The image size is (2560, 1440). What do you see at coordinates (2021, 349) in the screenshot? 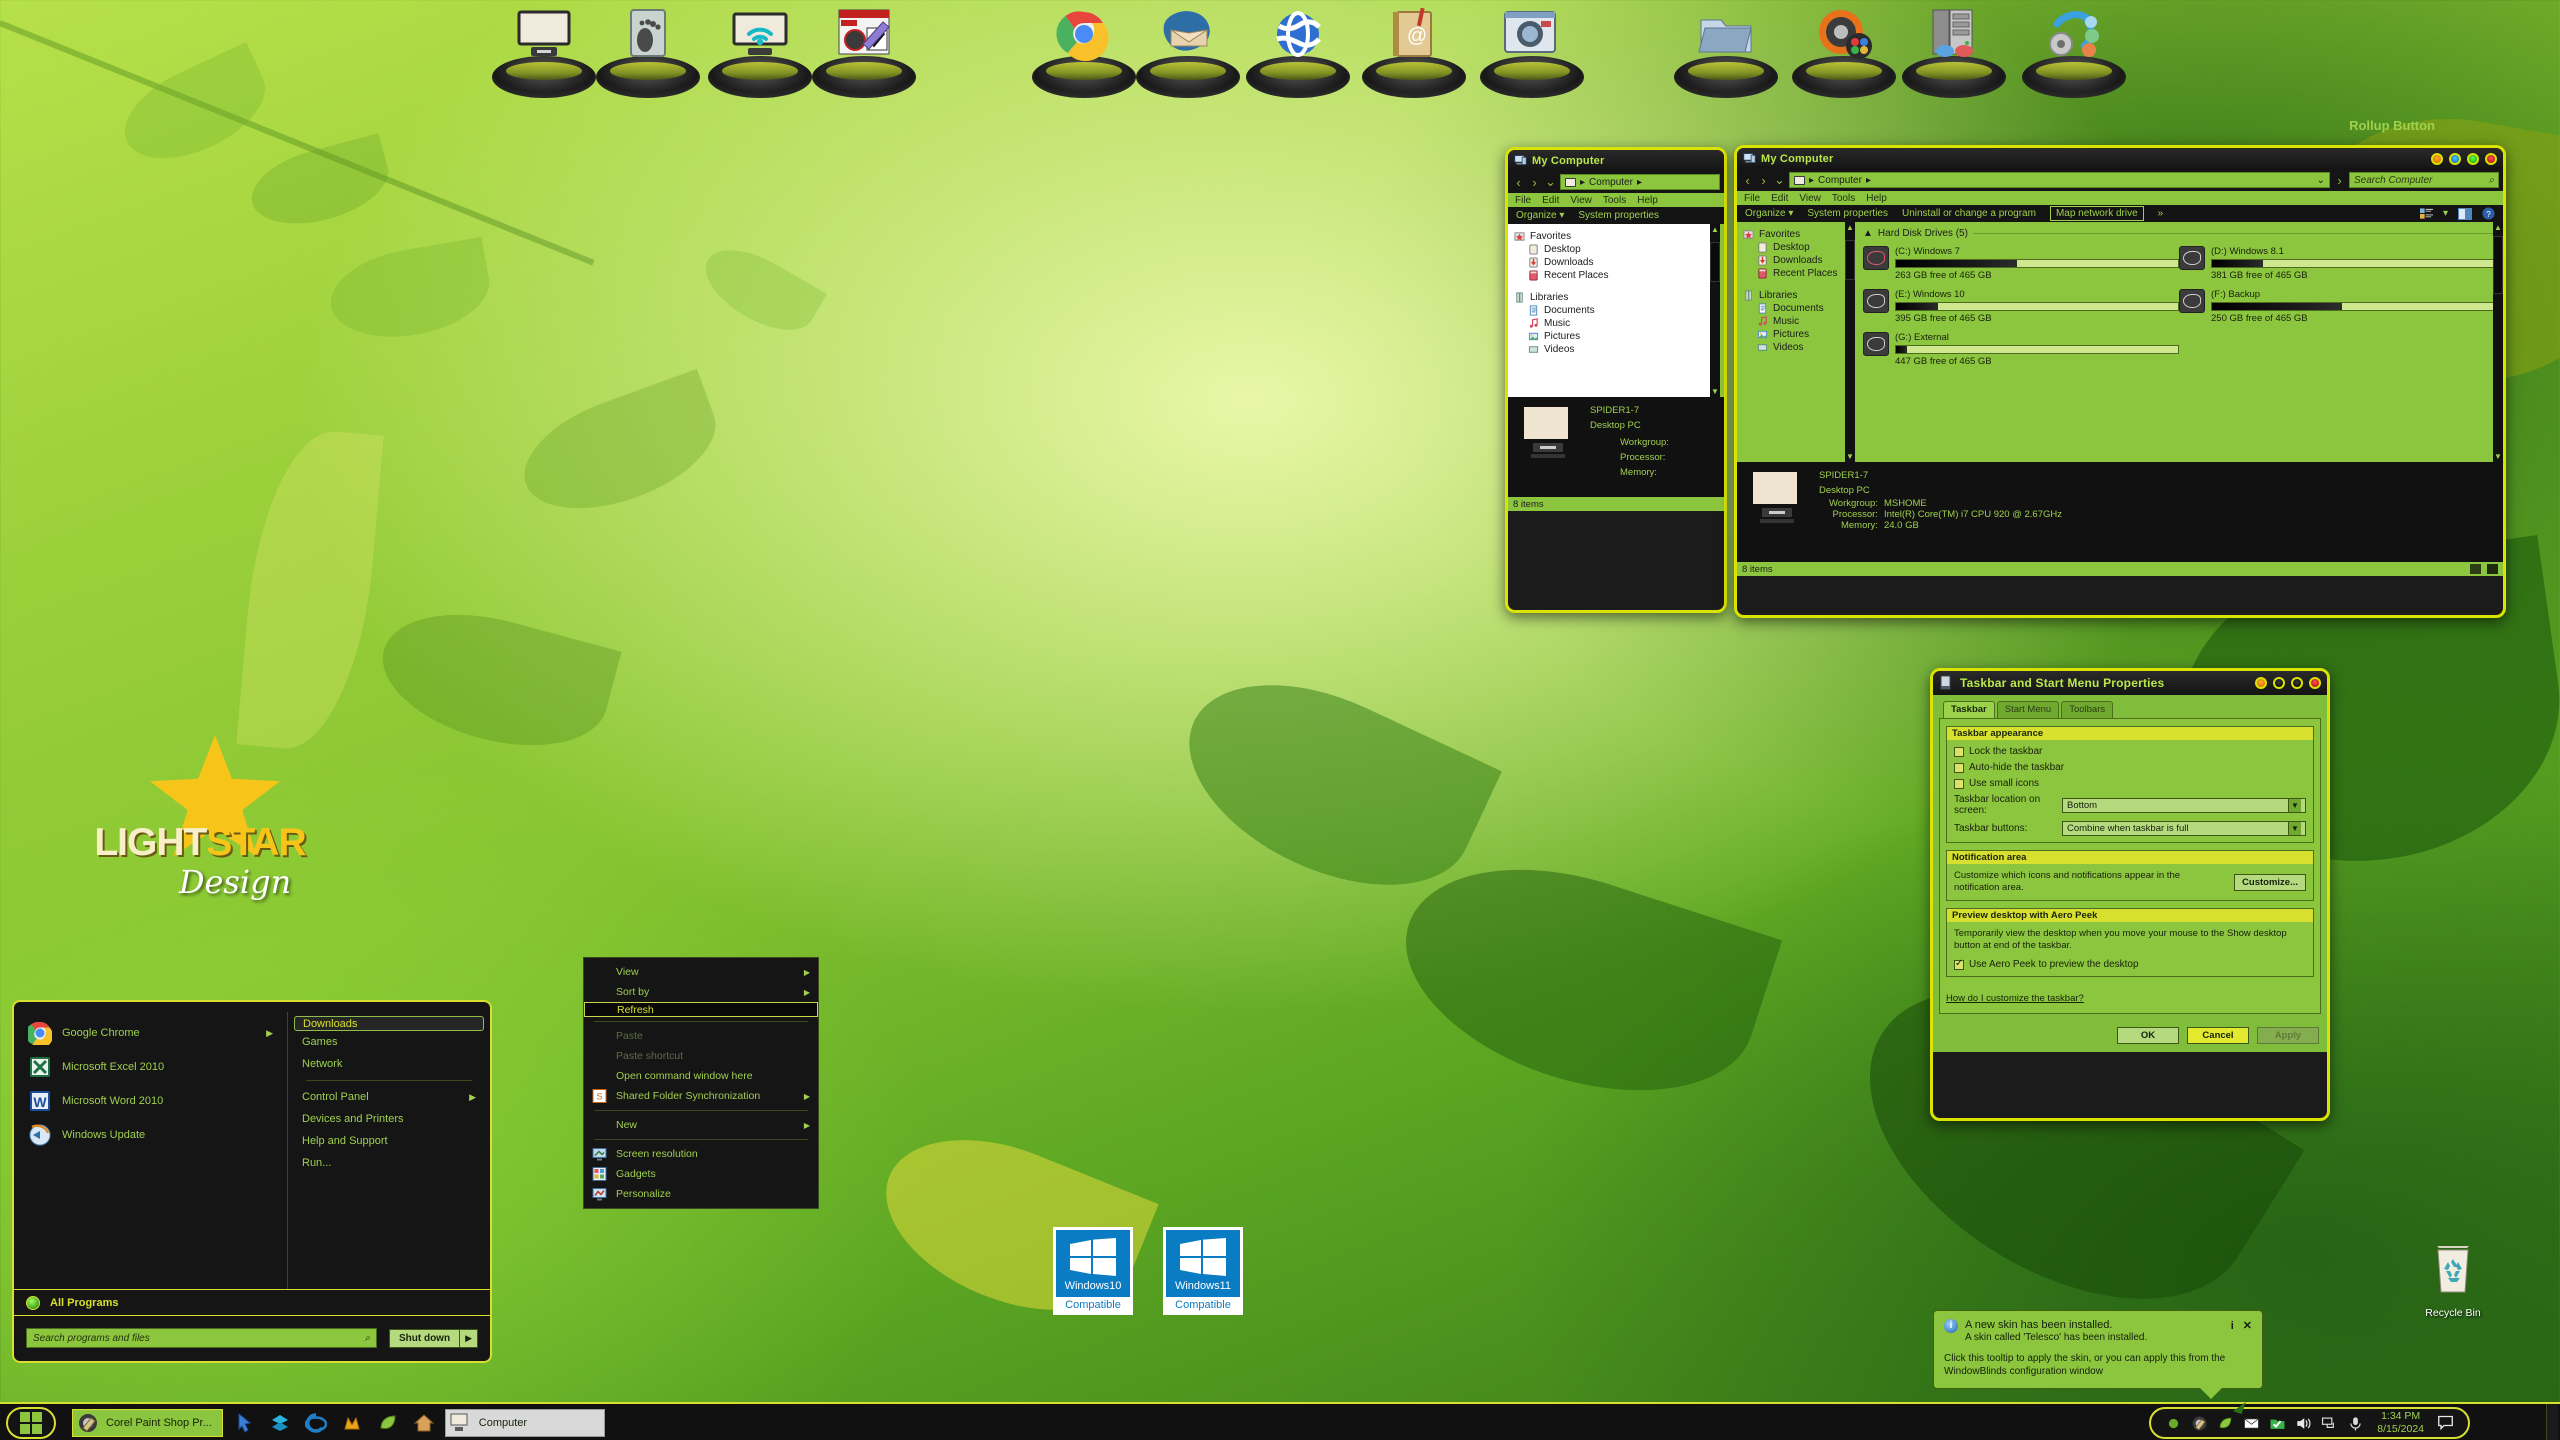
I see `drive-item: (G:) External 447 GB free of 465 GB` at bounding box center [2021, 349].